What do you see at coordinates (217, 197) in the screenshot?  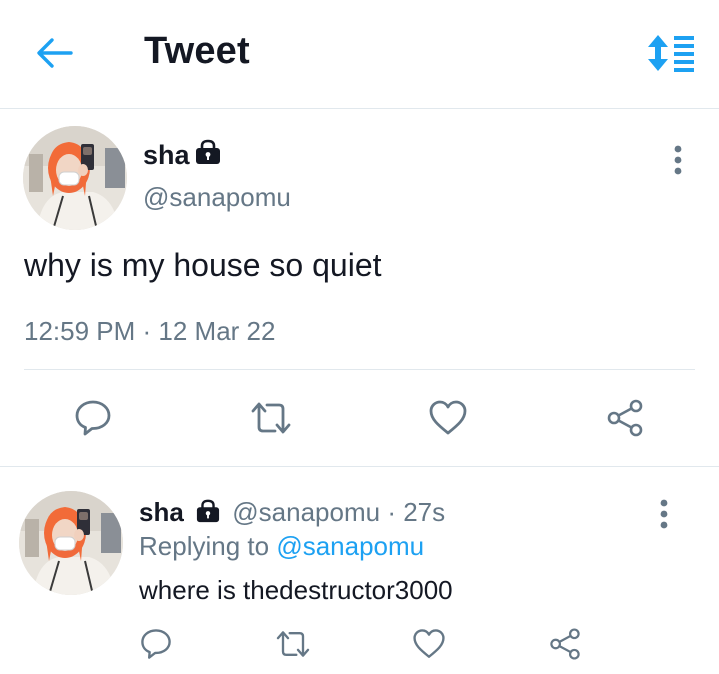 I see `author-handle: @sanapomu` at bounding box center [217, 197].